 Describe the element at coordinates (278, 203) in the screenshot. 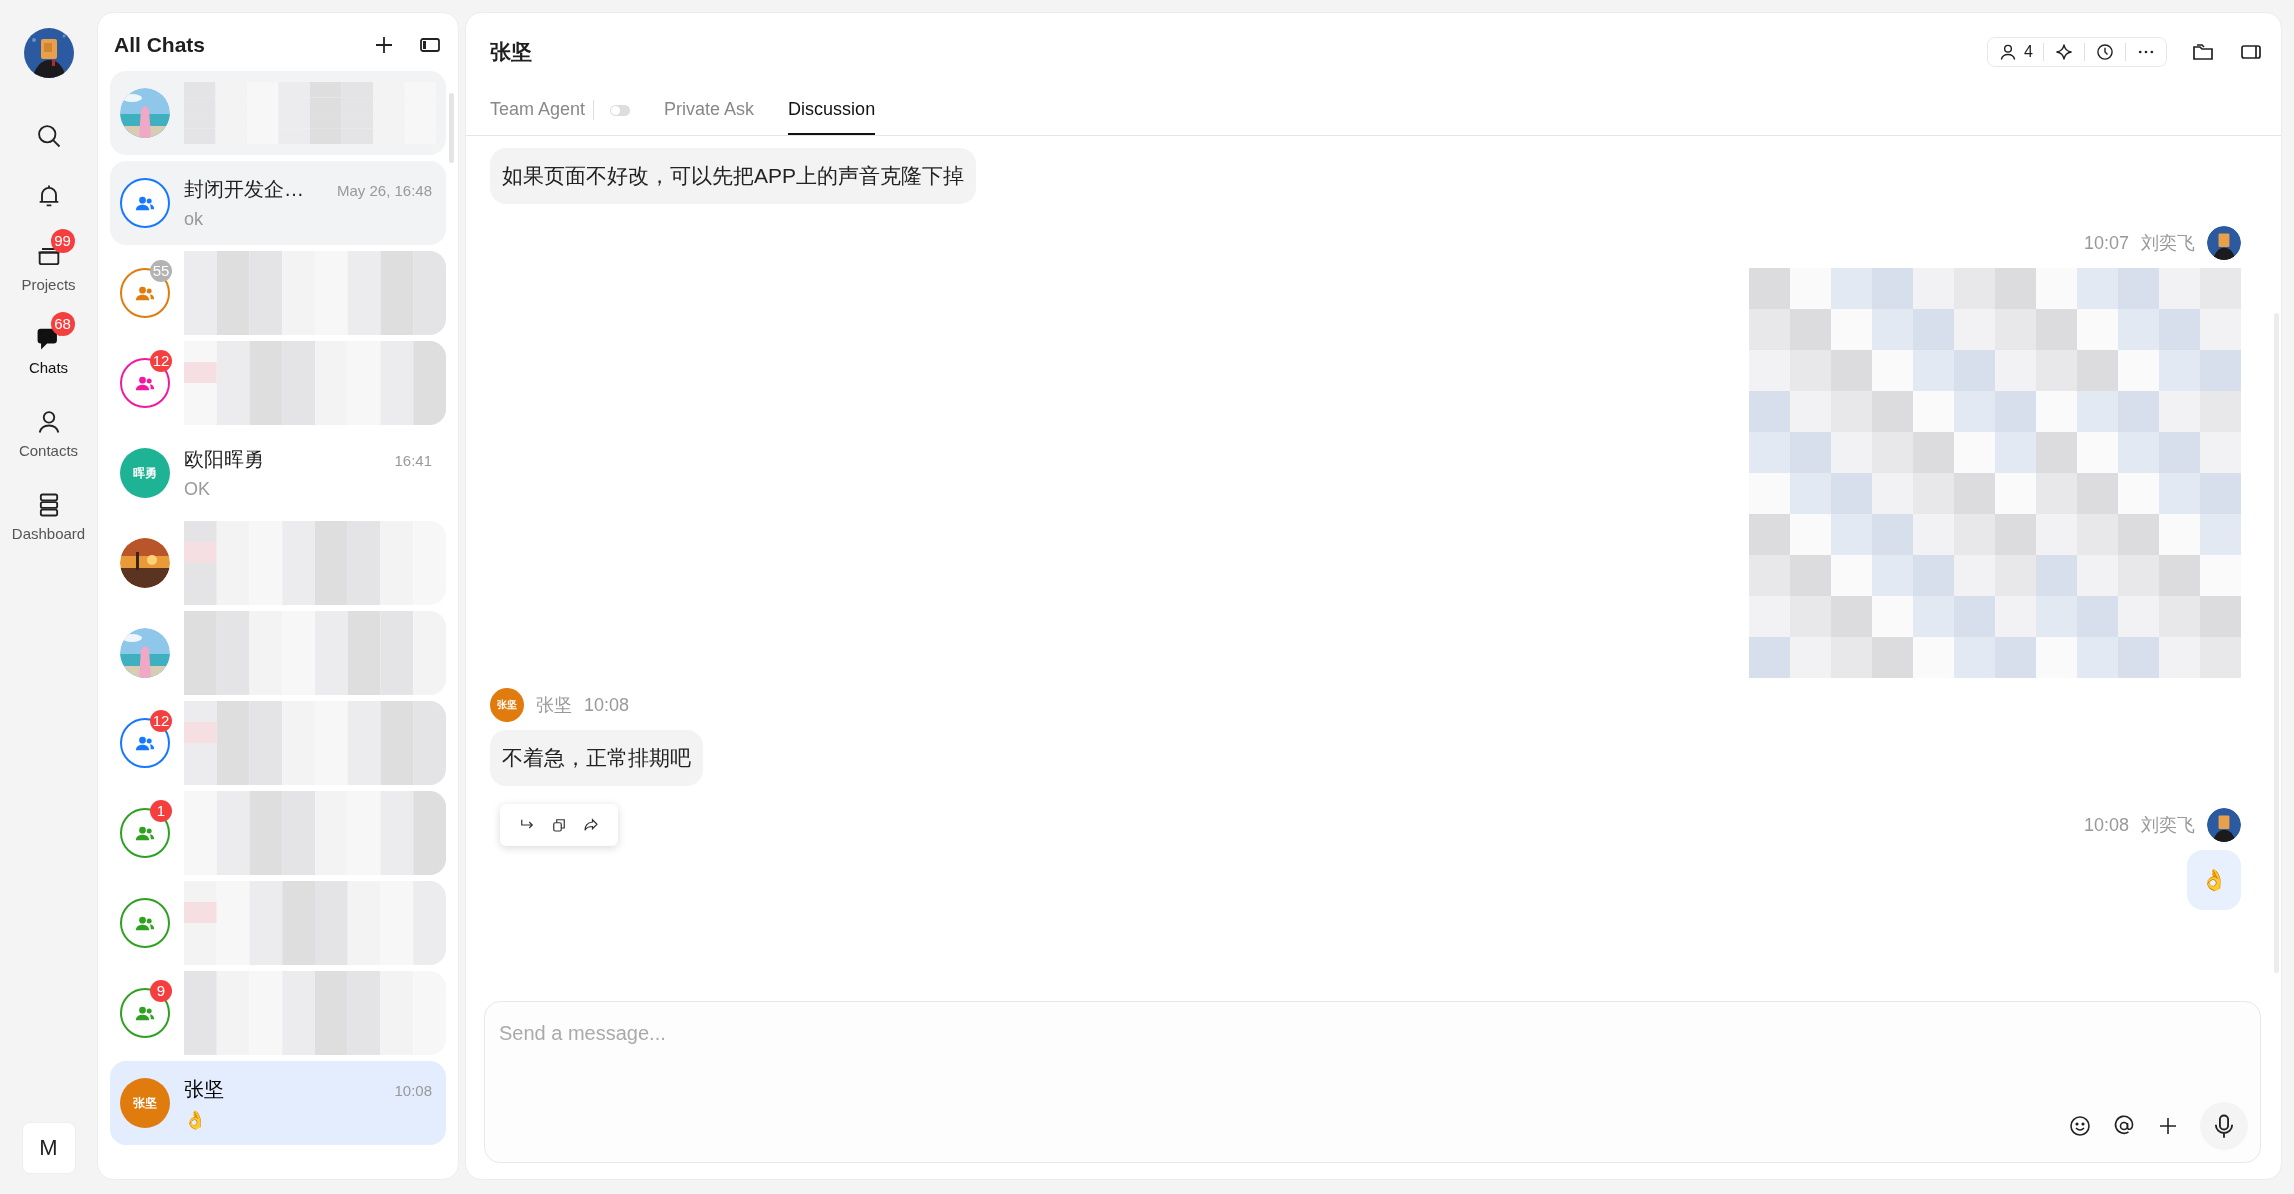

I see `chat-item: 封闭开发企… May 26, 16:48 ok` at that location.